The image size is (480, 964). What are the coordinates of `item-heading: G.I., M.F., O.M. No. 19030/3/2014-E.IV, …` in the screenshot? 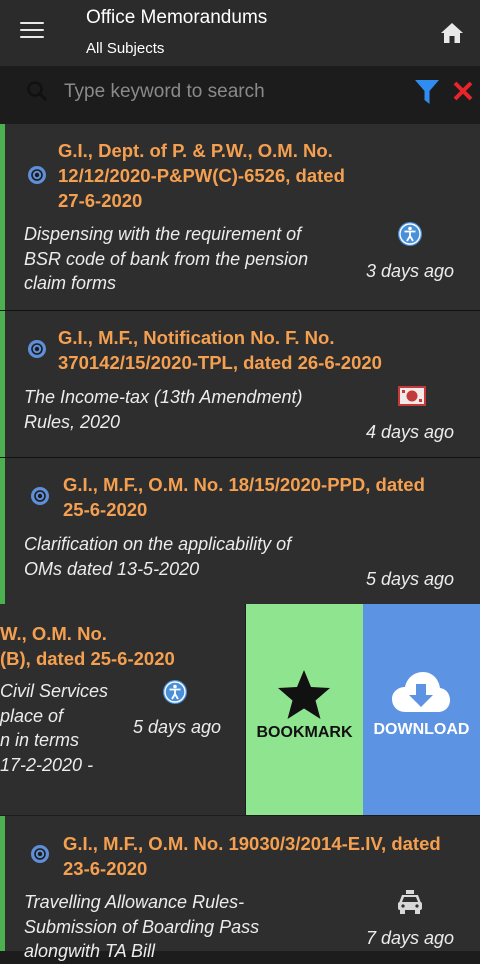 It's located at (252, 856).